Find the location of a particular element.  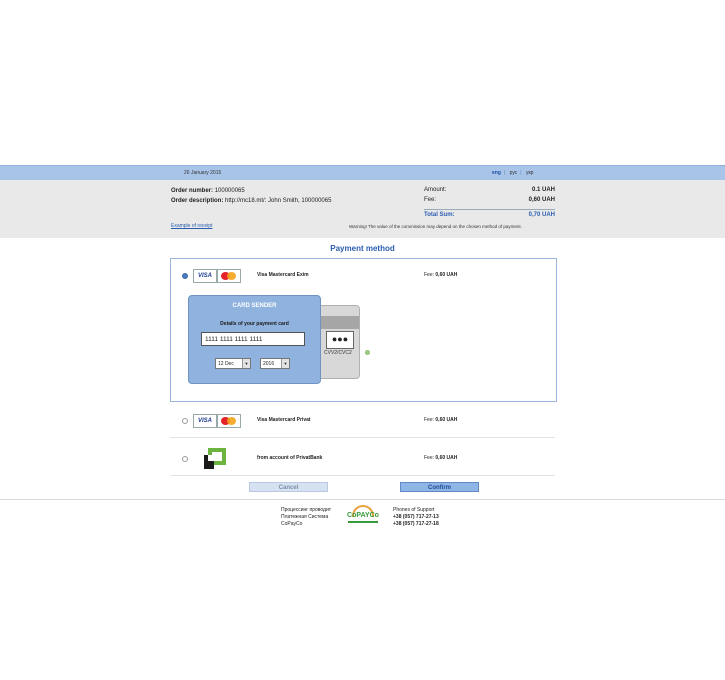

fee-row: Fee: 0,60 UAH is located at coordinates (489, 202).